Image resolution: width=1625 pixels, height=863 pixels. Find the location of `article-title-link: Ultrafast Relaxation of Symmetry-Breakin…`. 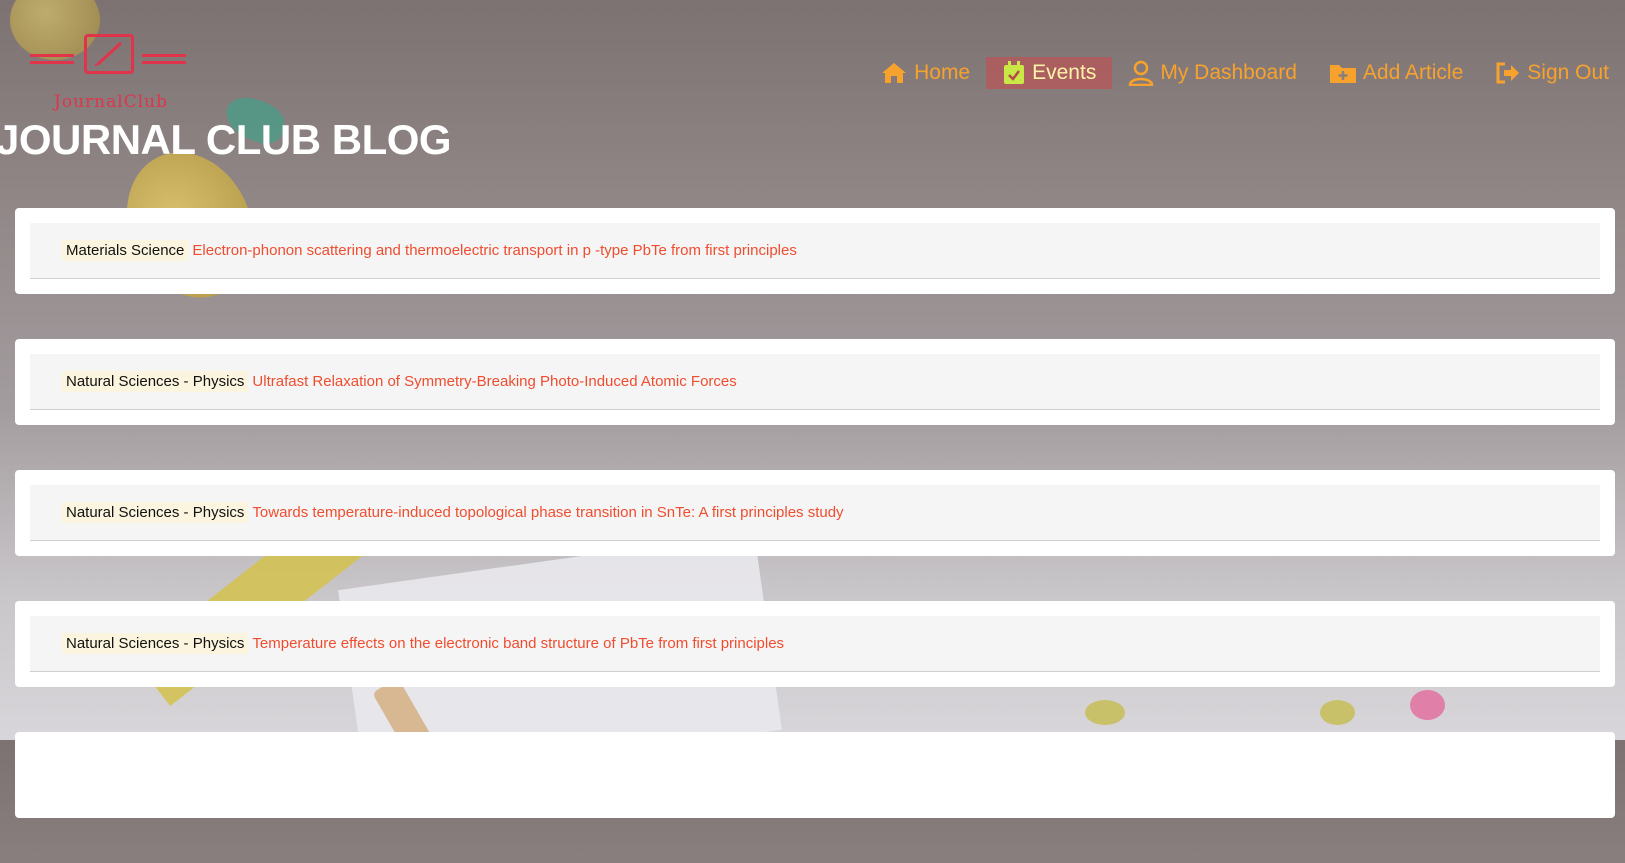

article-title-link: Ultrafast Relaxation of Symmetry-Breakin… is located at coordinates (494, 381).